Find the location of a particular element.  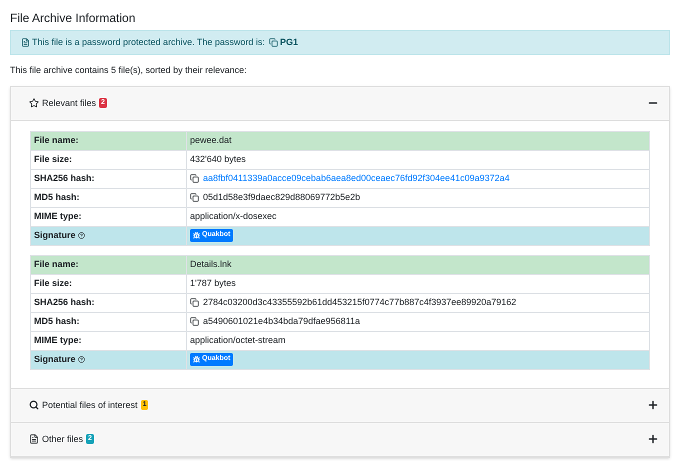

hash-text: a5490601021e4b34bda79dfae956811a is located at coordinates (281, 321).